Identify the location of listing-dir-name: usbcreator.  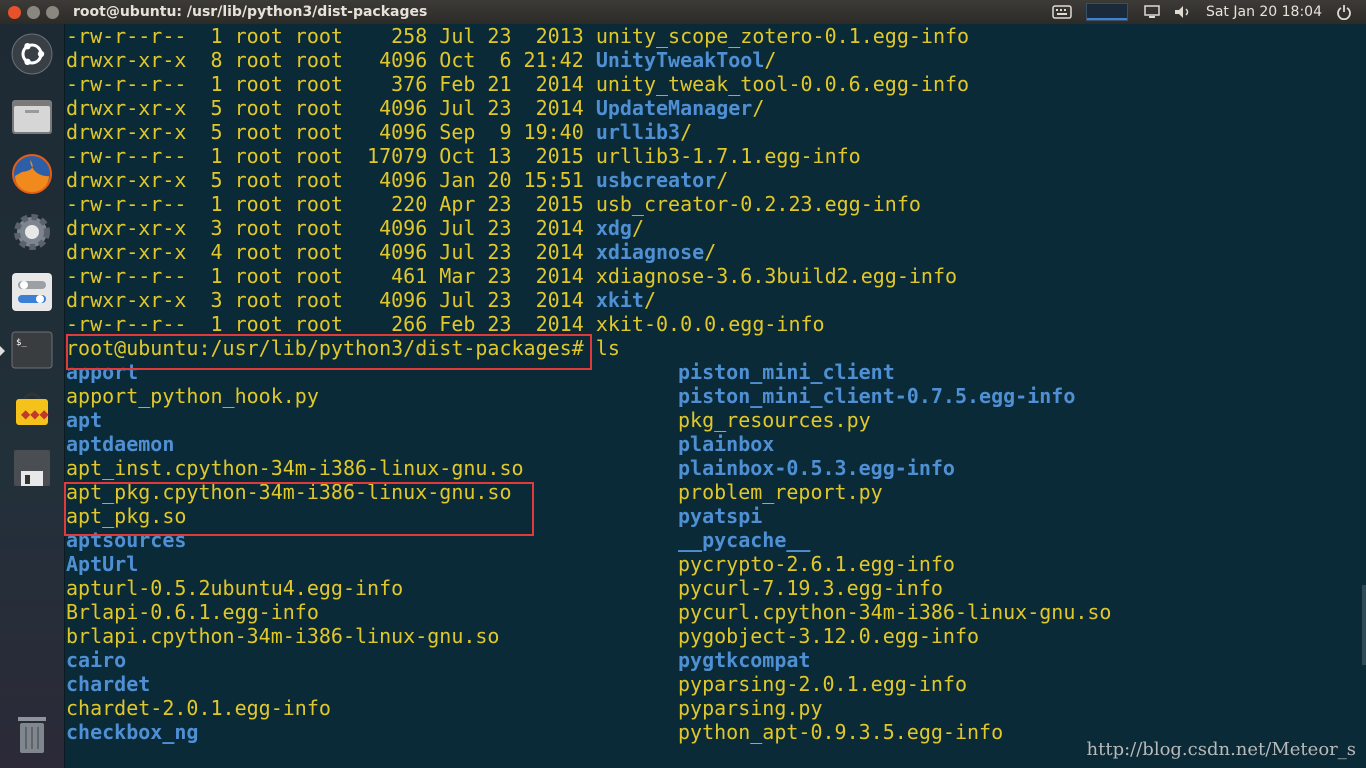
(656, 180).